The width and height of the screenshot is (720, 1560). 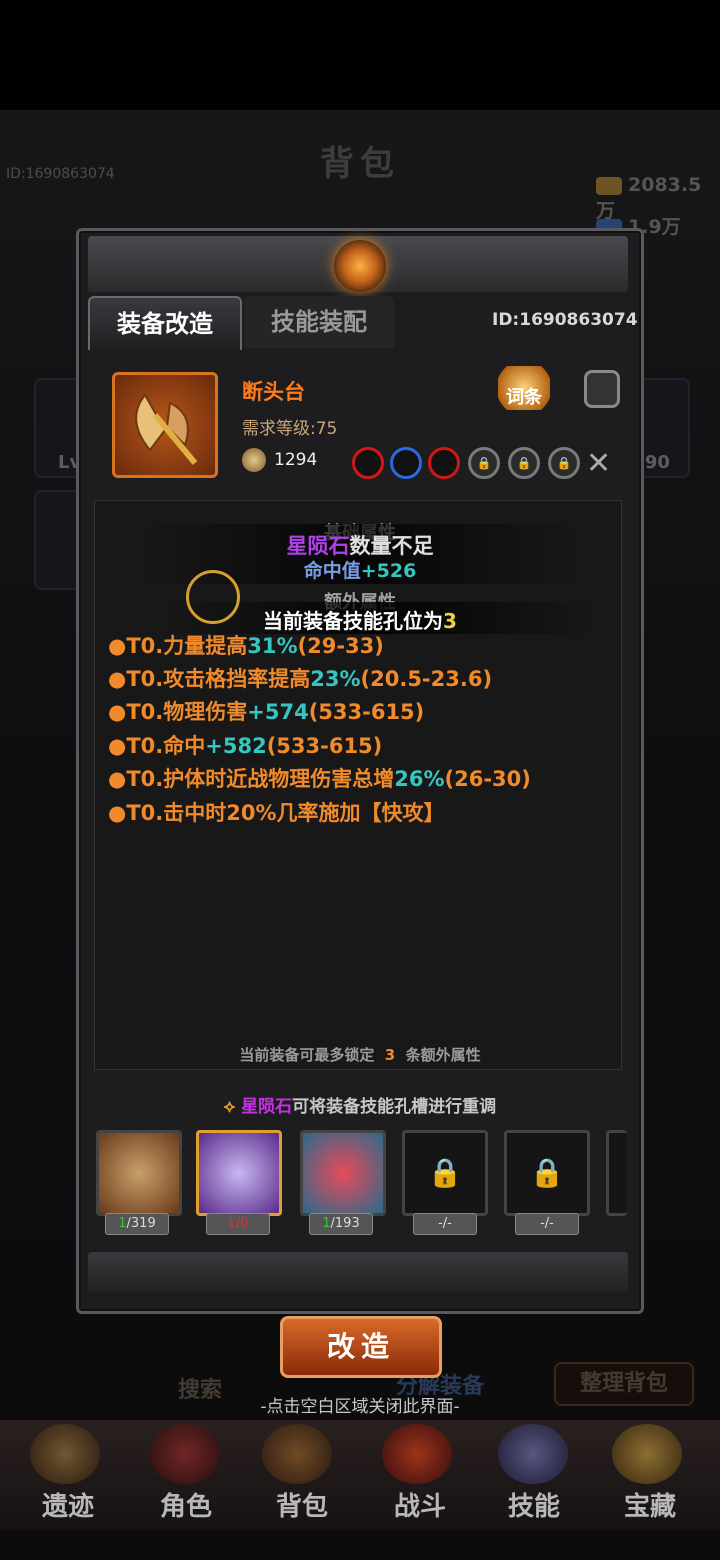 I want to click on crossed-swords-icon: ✕, so click(x=598, y=463).